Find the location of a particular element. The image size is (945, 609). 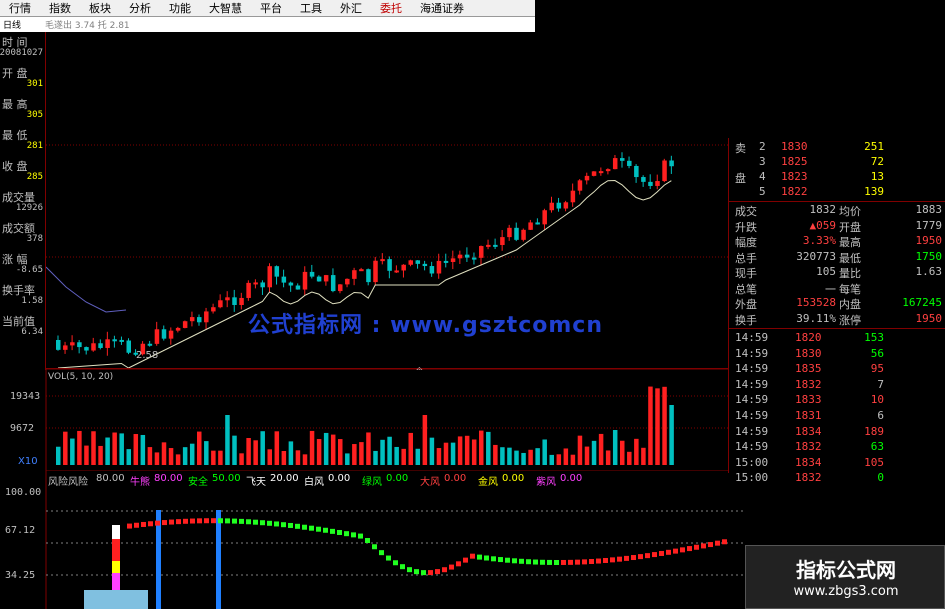

tick-row: 14:59 1834 189 is located at coordinates (837, 433).